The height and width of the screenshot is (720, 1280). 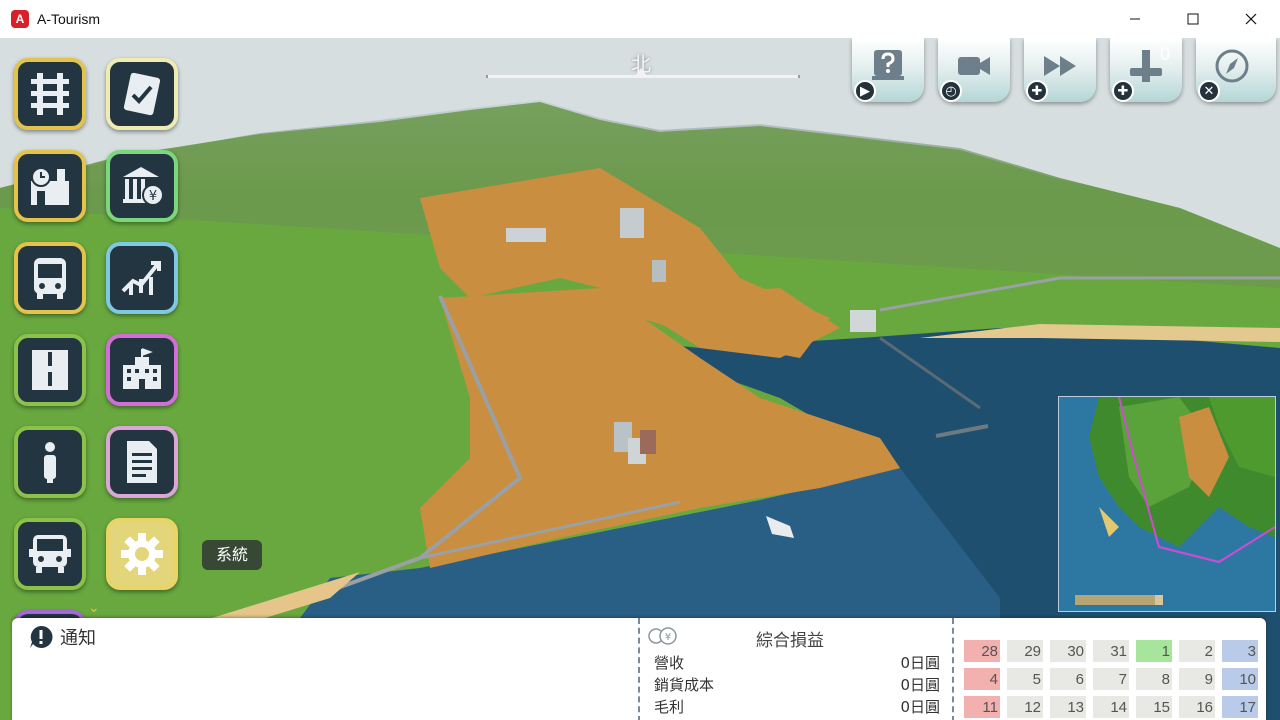 What do you see at coordinates (1068, 707) in the screenshot?
I see `calendar-day: 13` at bounding box center [1068, 707].